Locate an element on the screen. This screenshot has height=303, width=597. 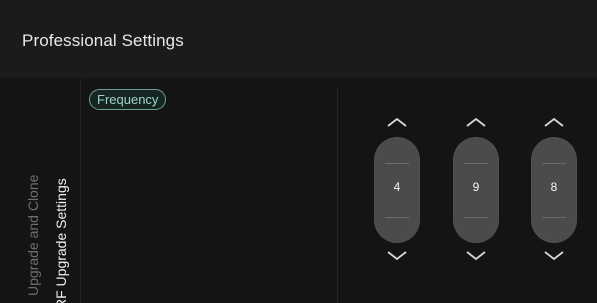
navigation-column: Upgrade and Clone RF Upgrade Settings is located at coordinates (40, 190).